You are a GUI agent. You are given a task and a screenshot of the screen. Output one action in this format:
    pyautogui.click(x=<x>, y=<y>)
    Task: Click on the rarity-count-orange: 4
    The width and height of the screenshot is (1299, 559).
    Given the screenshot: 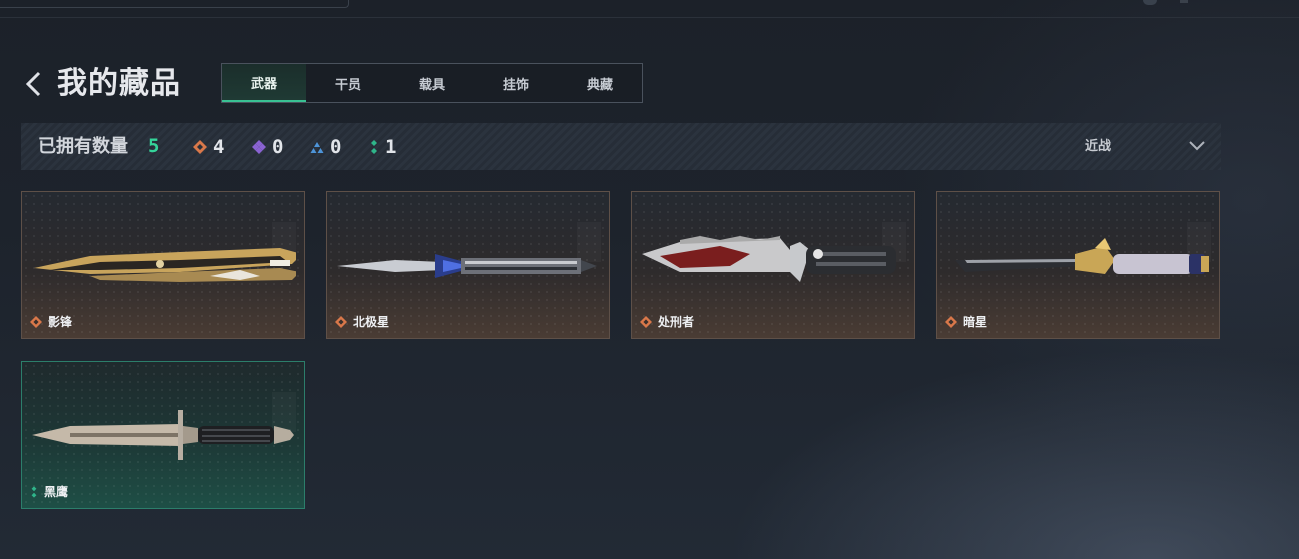 What is the action you would take?
    pyautogui.click(x=208, y=146)
    